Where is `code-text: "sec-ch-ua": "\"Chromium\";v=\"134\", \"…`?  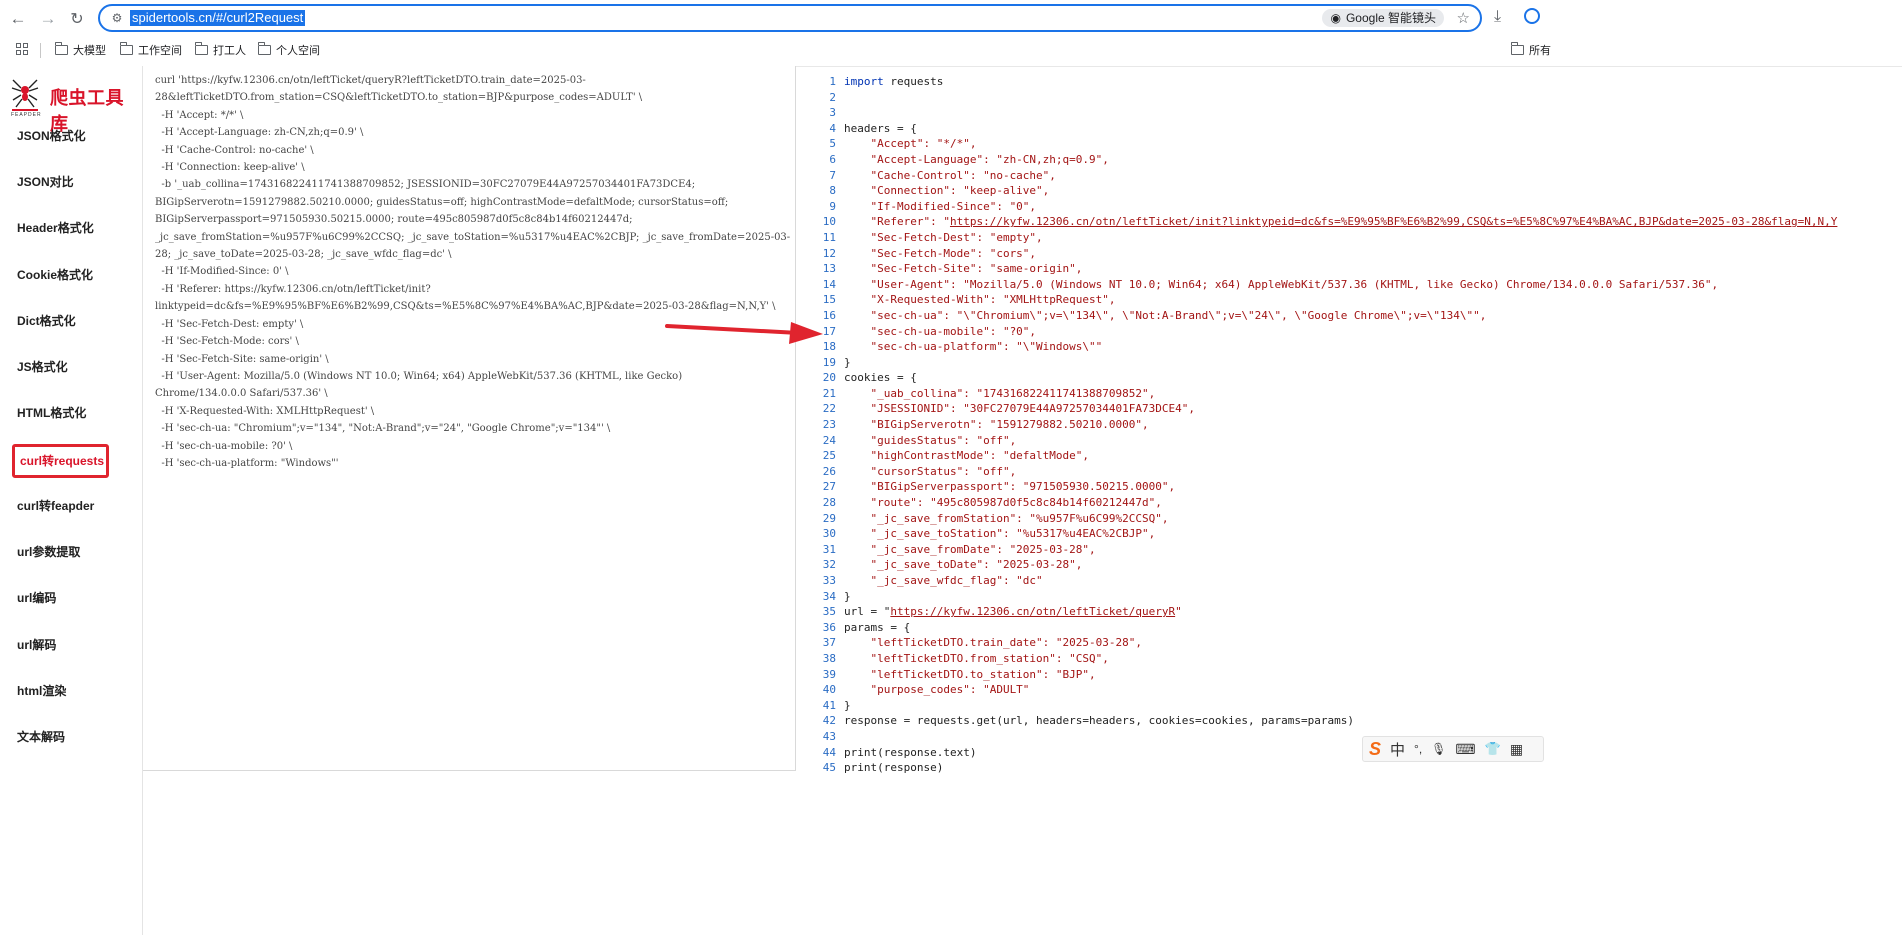
code-text: "sec-ch-ua": "\"Chromium\";v=\"134\", \"… is located at coordinates (1165, 315).